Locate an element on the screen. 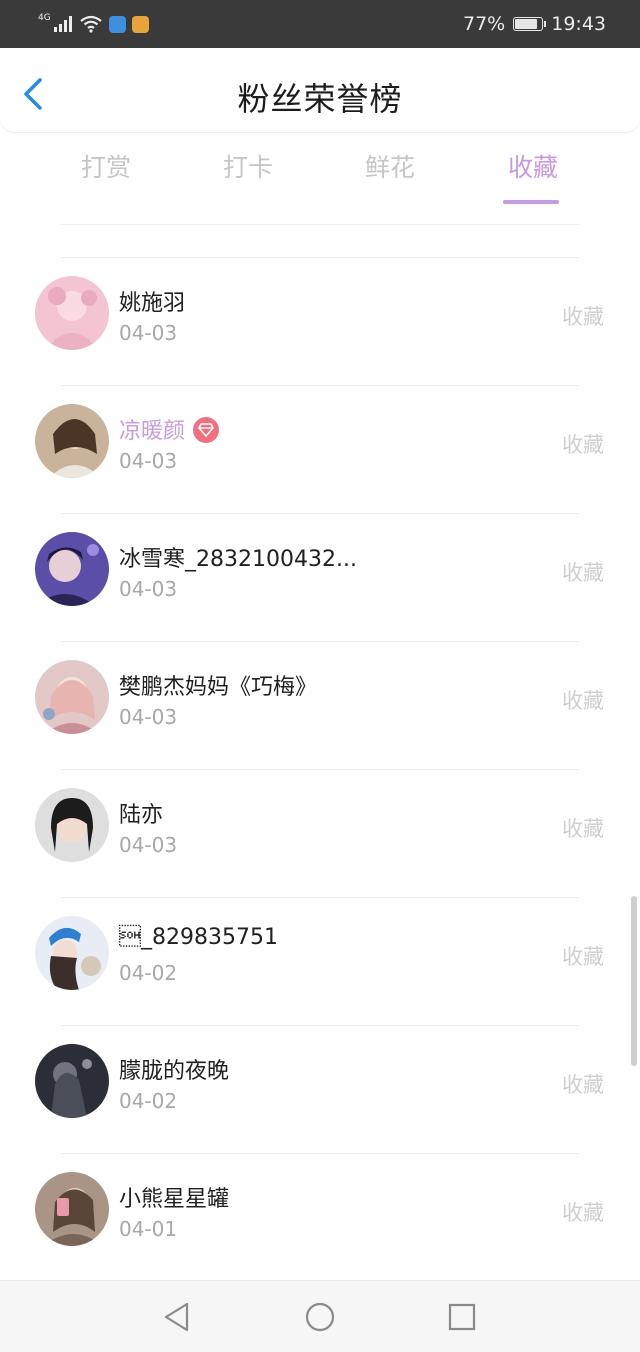 The height and width of the screenshot is (1352, 640). diamond-badge-icon is located at coordinates (206, 430).